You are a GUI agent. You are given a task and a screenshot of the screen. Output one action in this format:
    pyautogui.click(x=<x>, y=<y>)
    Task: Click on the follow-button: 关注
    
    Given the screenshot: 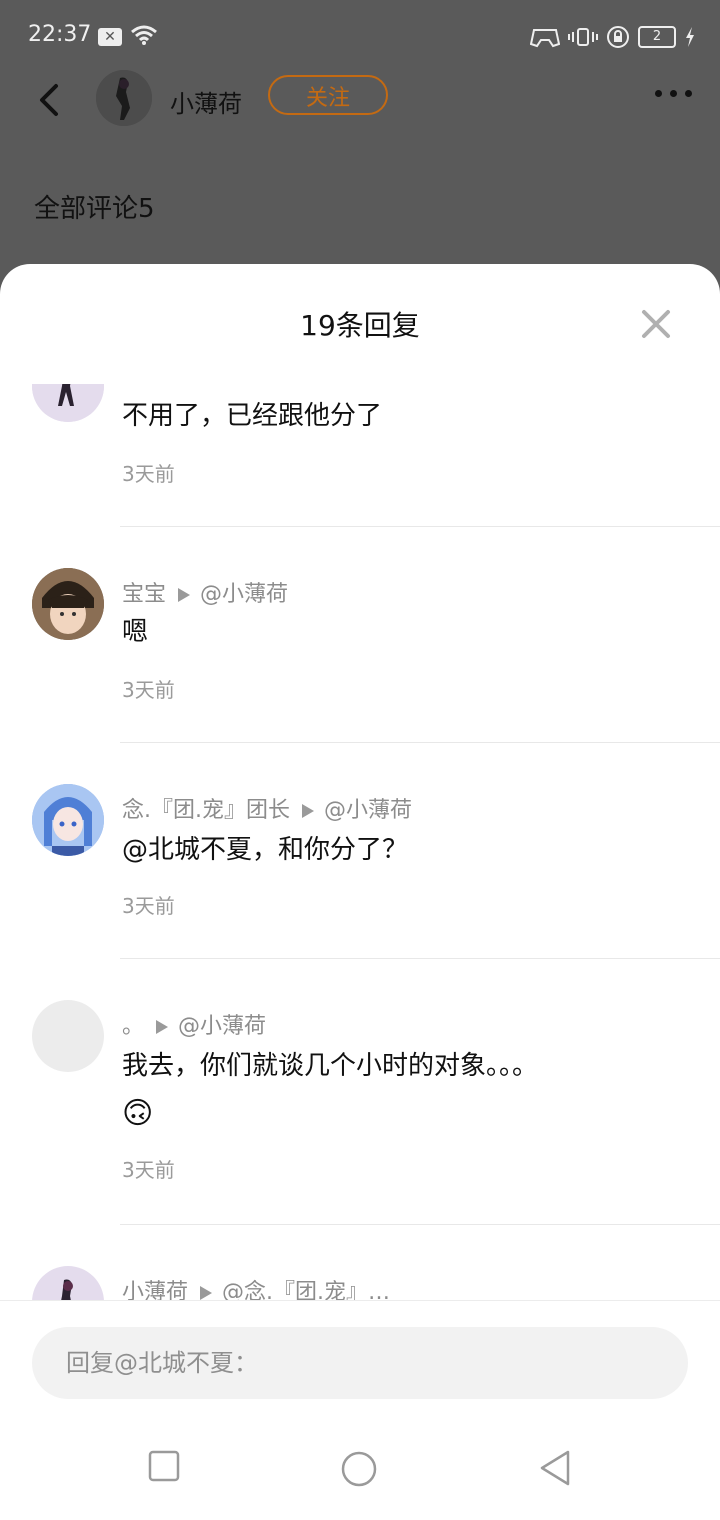 What is the action you would take?
    pyautogui.click(x=328, y=95)
    